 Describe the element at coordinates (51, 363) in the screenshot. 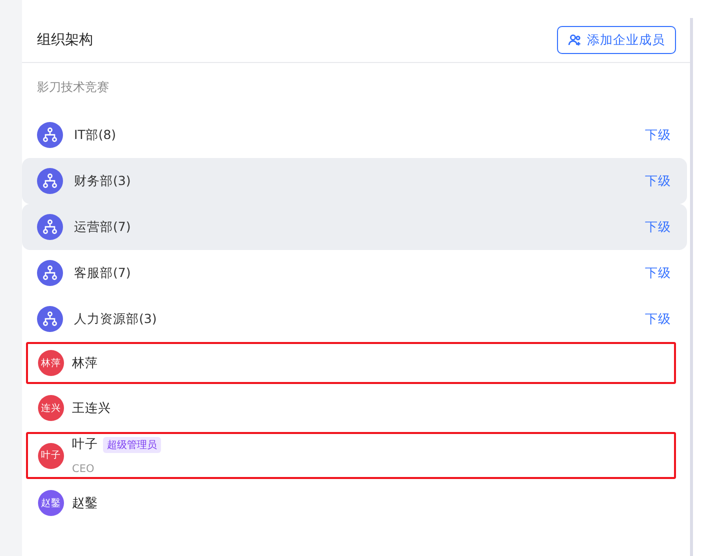

I see `avatar: 林萍` at that location.